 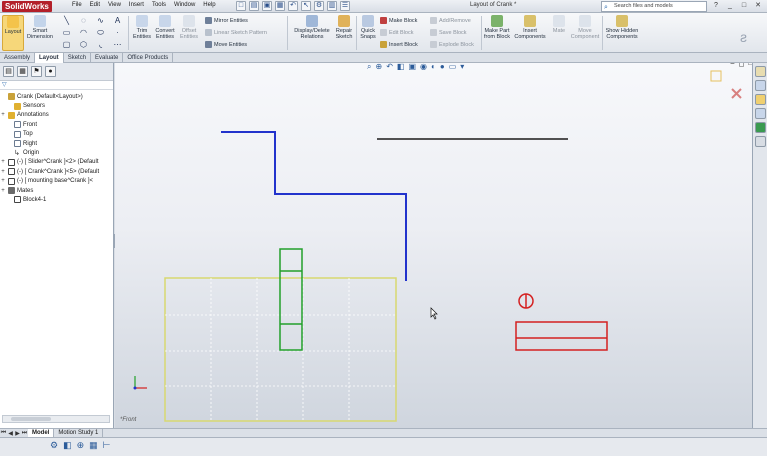 I want to click on spline-tool-icon: ∿, so click(x=100, y=21).